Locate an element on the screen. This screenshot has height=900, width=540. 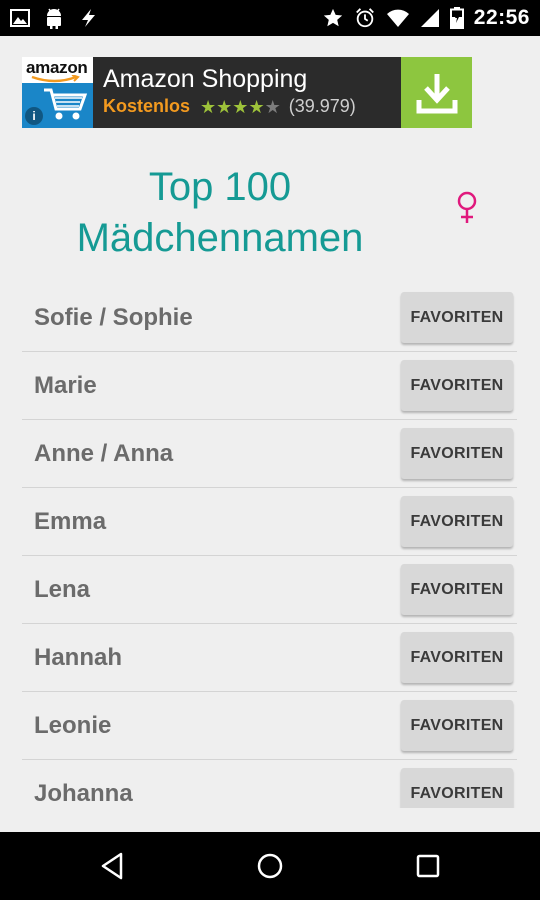
home-button is located at coordinates (270, 866).